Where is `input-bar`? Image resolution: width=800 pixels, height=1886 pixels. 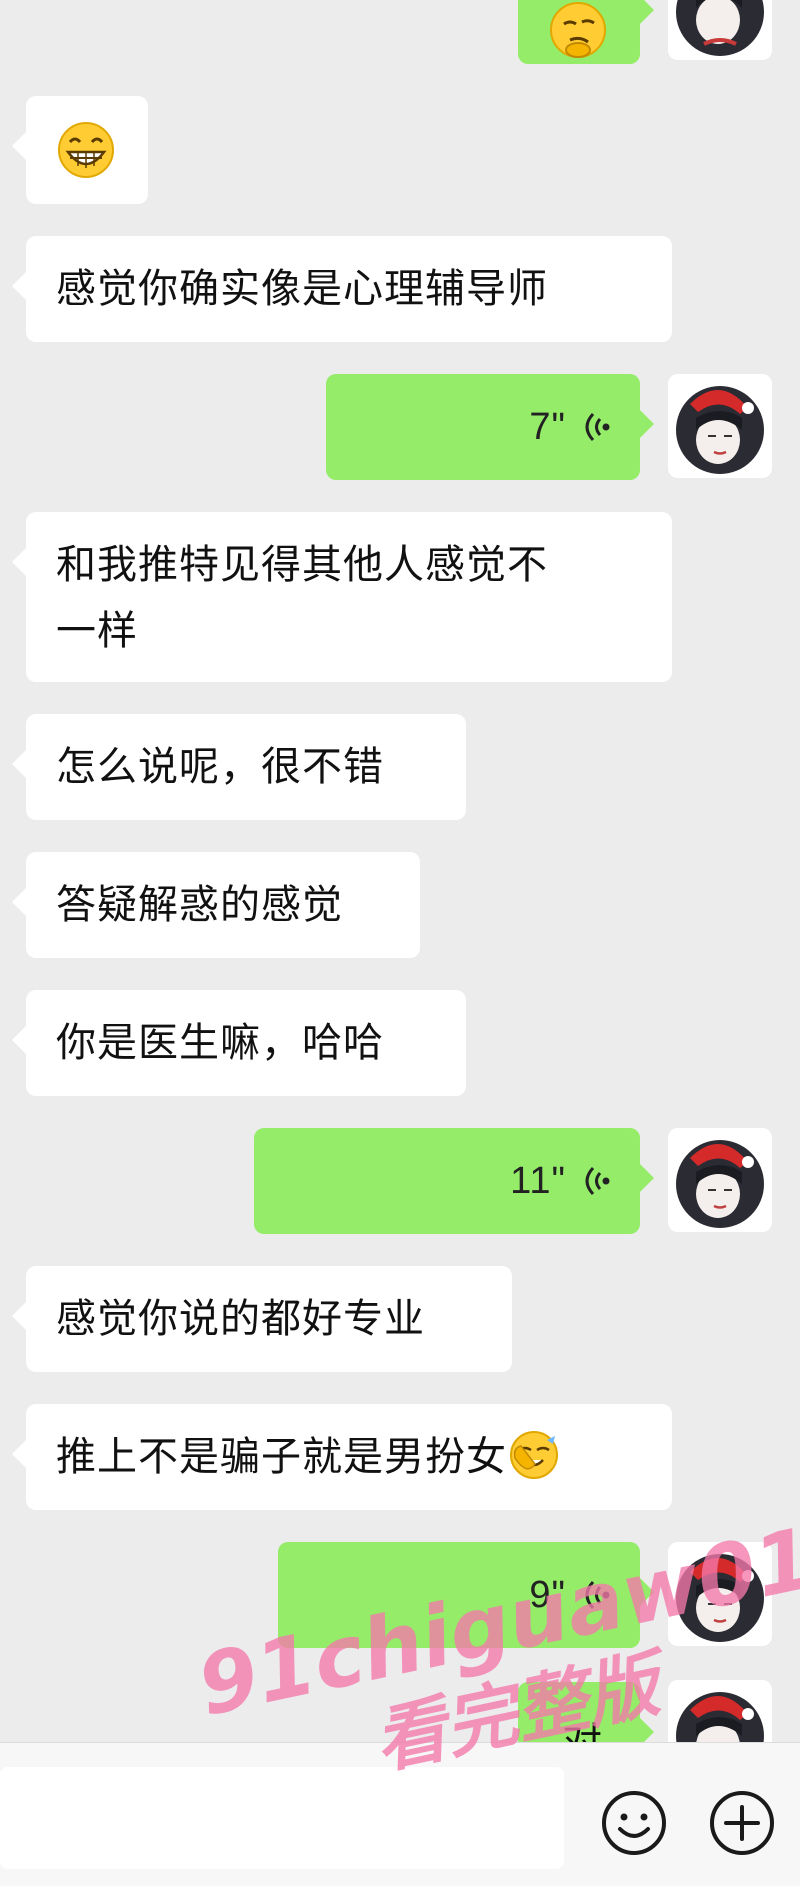
input-bar is located at coordinates (400, 1814).